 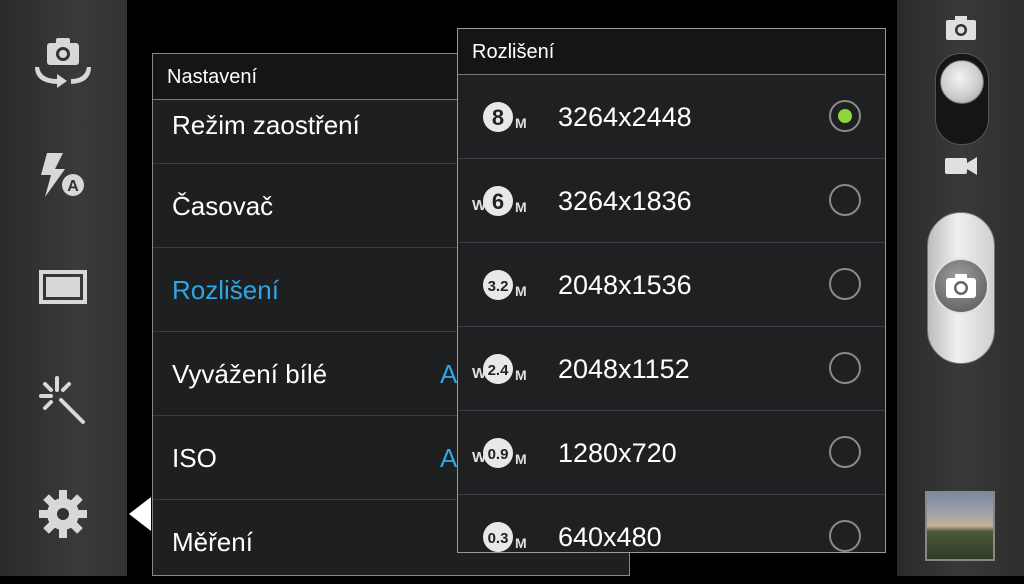 What do you see at coordinates (625, 285) in the screenshot?
I see `resolution-label: 2048x1536` at bounding box center [625, 285].